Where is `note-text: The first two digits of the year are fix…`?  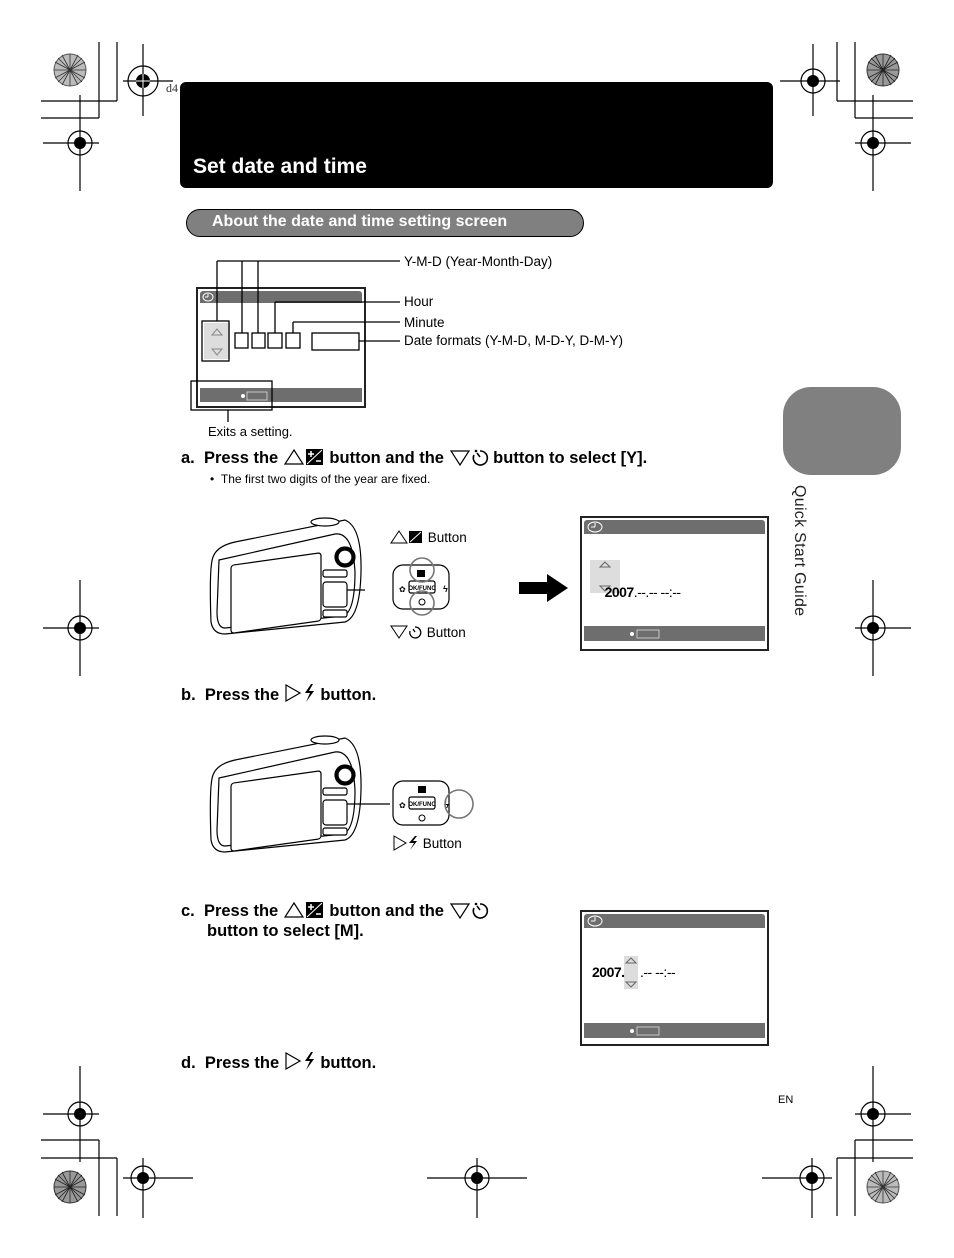 note-text: The first two digits of the year are fix… is located at coordinates (325, 479).